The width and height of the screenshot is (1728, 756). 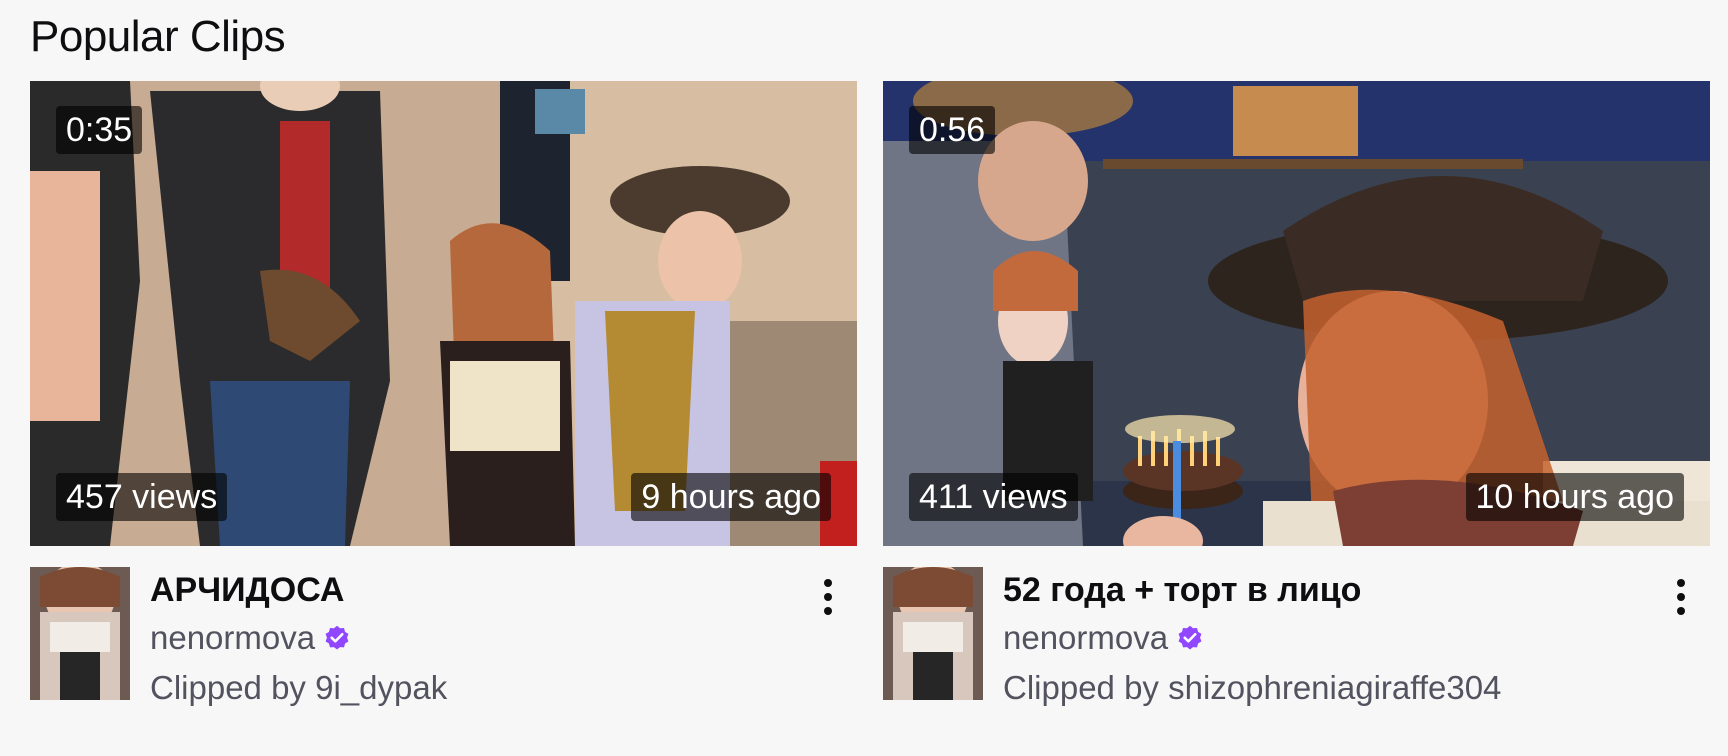 What do you see at coordinates (993, 497) in the screenshot?
I see `clip-views: 411 views` at bounding box center [993, 497].